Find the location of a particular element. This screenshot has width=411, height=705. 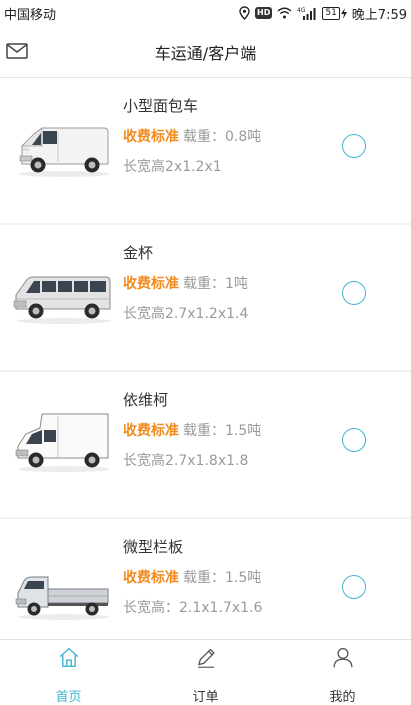

tab-label: 我的 is located at coordinates (342, 697).